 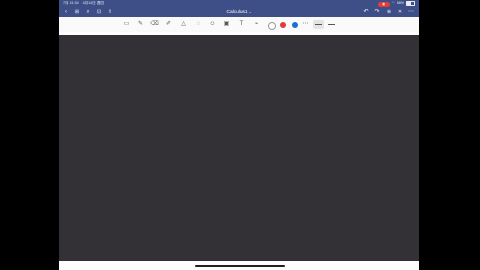 What do you see at coordinates (283, 24) in the screenshot?
I see `color-swatch-red` at bounding box center [283, 24].